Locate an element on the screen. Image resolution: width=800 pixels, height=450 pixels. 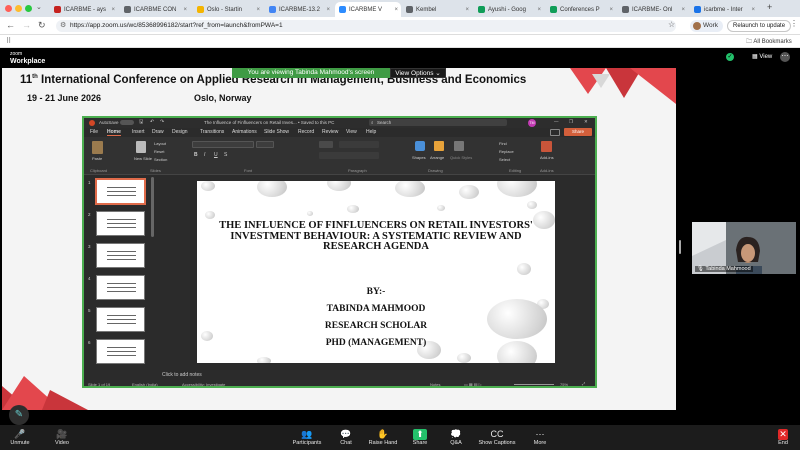
browser-tab: ICARBME - ays × is located at coordinates (84, 9).